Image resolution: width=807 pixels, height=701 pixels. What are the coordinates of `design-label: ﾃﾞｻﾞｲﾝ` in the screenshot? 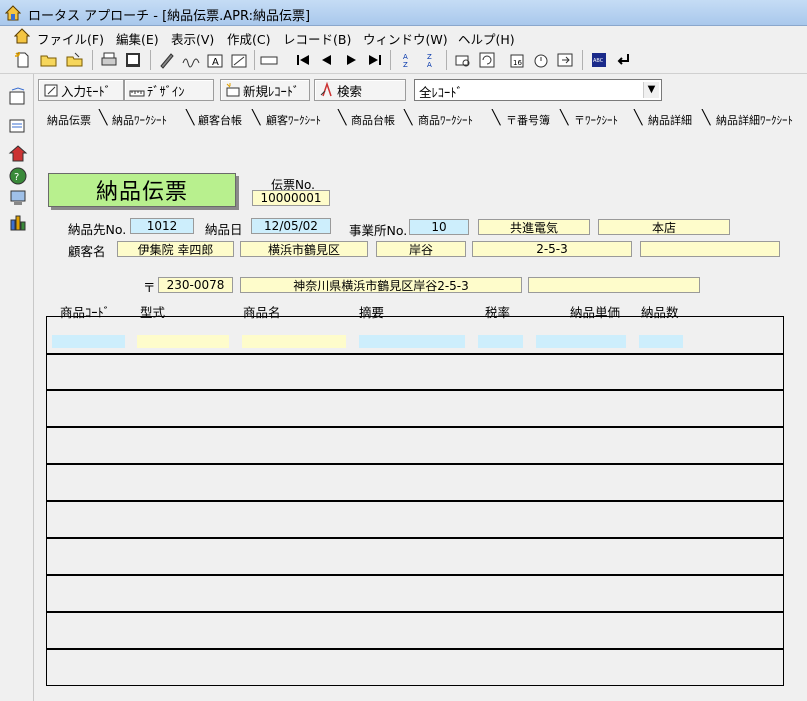 It's located at (166, 91).